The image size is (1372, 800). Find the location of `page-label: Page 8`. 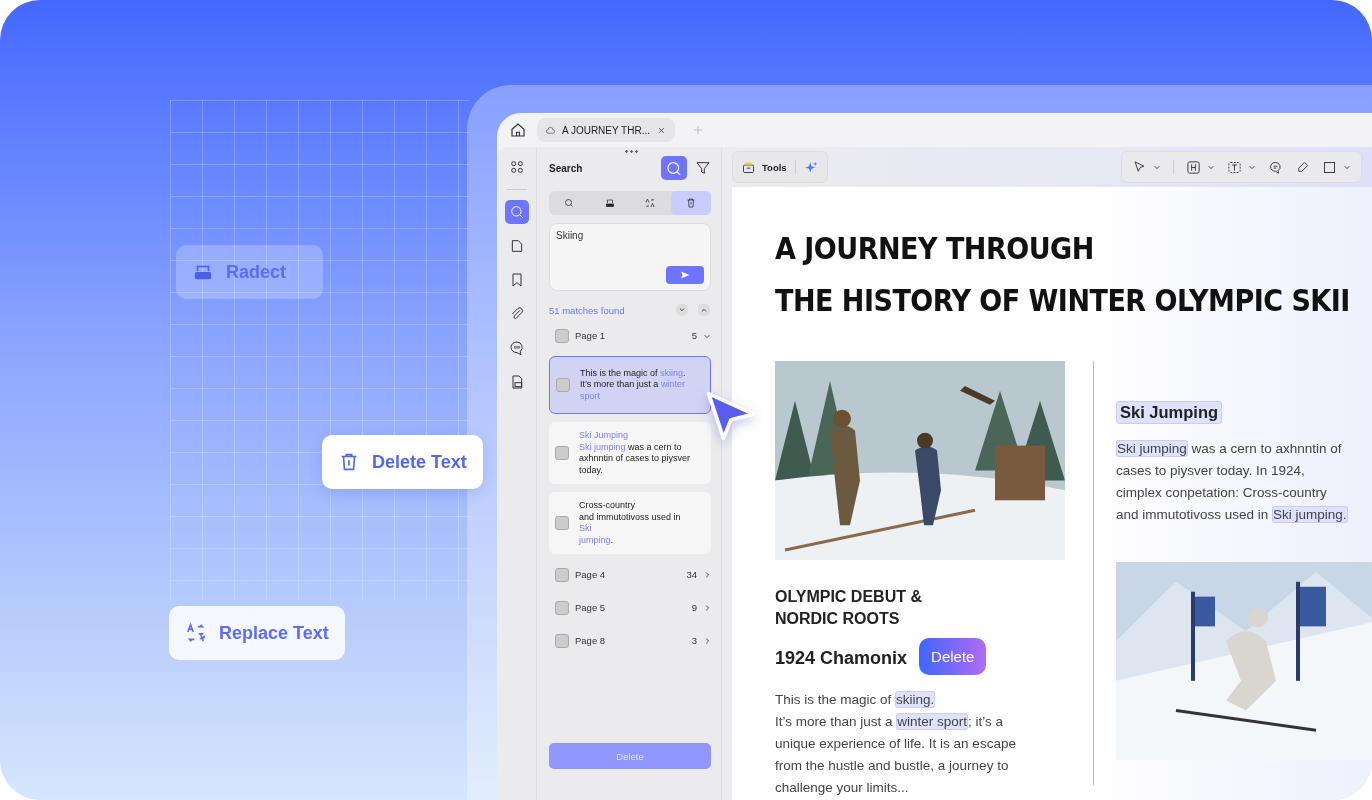

page-label: Page 8 is located at coordinates (591, 640).